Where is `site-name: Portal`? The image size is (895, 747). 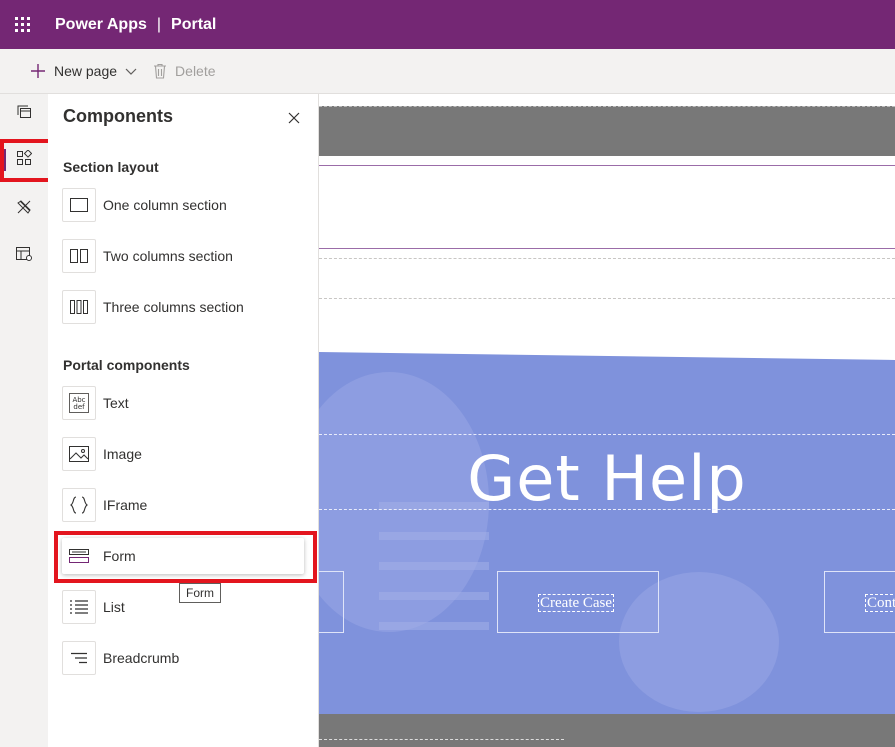 site-name: Portal is located at coordinates (194, 24).